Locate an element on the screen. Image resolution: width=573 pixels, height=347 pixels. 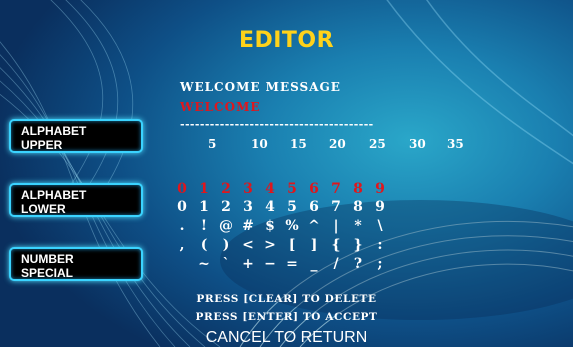
button-label-line1: NUMBER is located at coordinates (47, 259).